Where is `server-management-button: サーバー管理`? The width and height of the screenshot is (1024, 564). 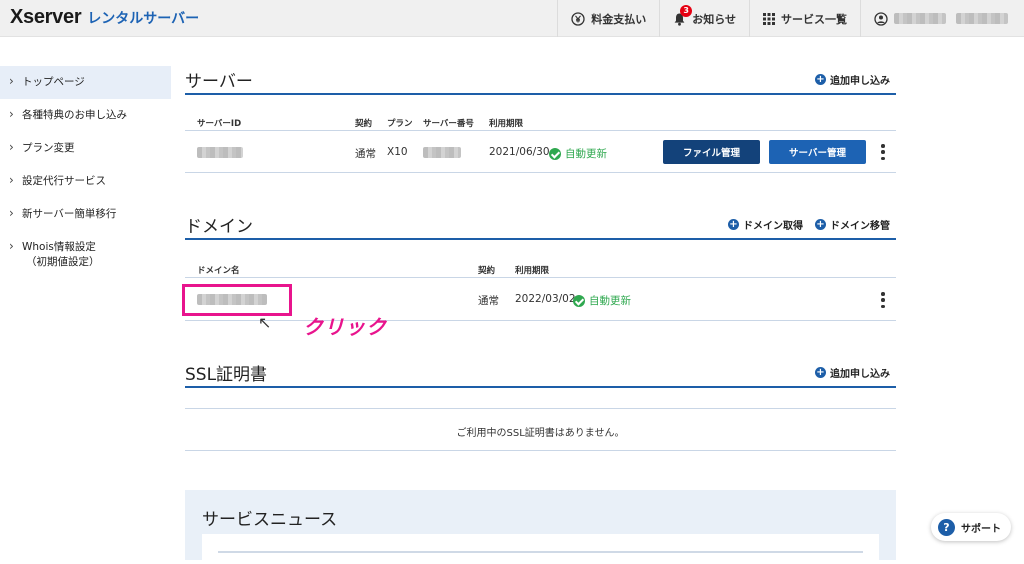 server-management-button: サーバー管理 is located at coordinates (817, 152).